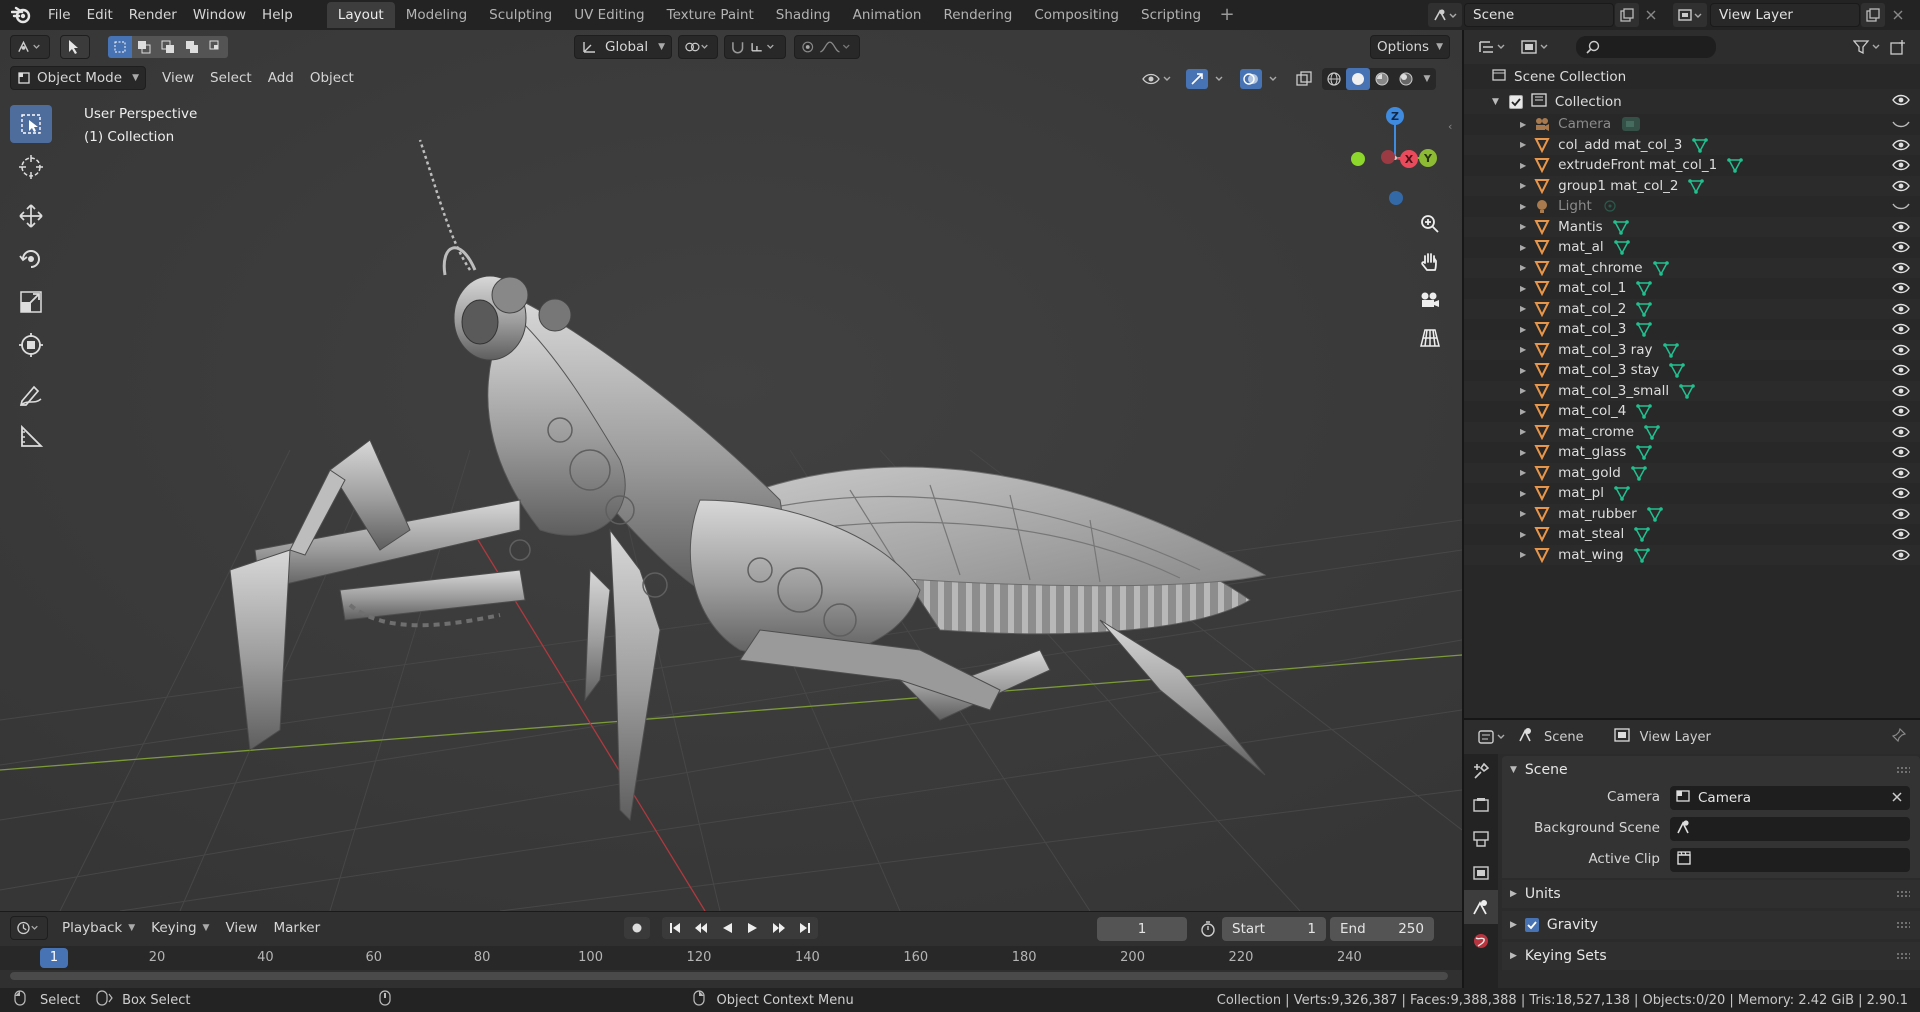 Image resolution: width=1920 pixels, height=1012 pixels. Describe the element at coordinates (1481, 839) in the screenshot. I see `output-tab-icon` at that location.